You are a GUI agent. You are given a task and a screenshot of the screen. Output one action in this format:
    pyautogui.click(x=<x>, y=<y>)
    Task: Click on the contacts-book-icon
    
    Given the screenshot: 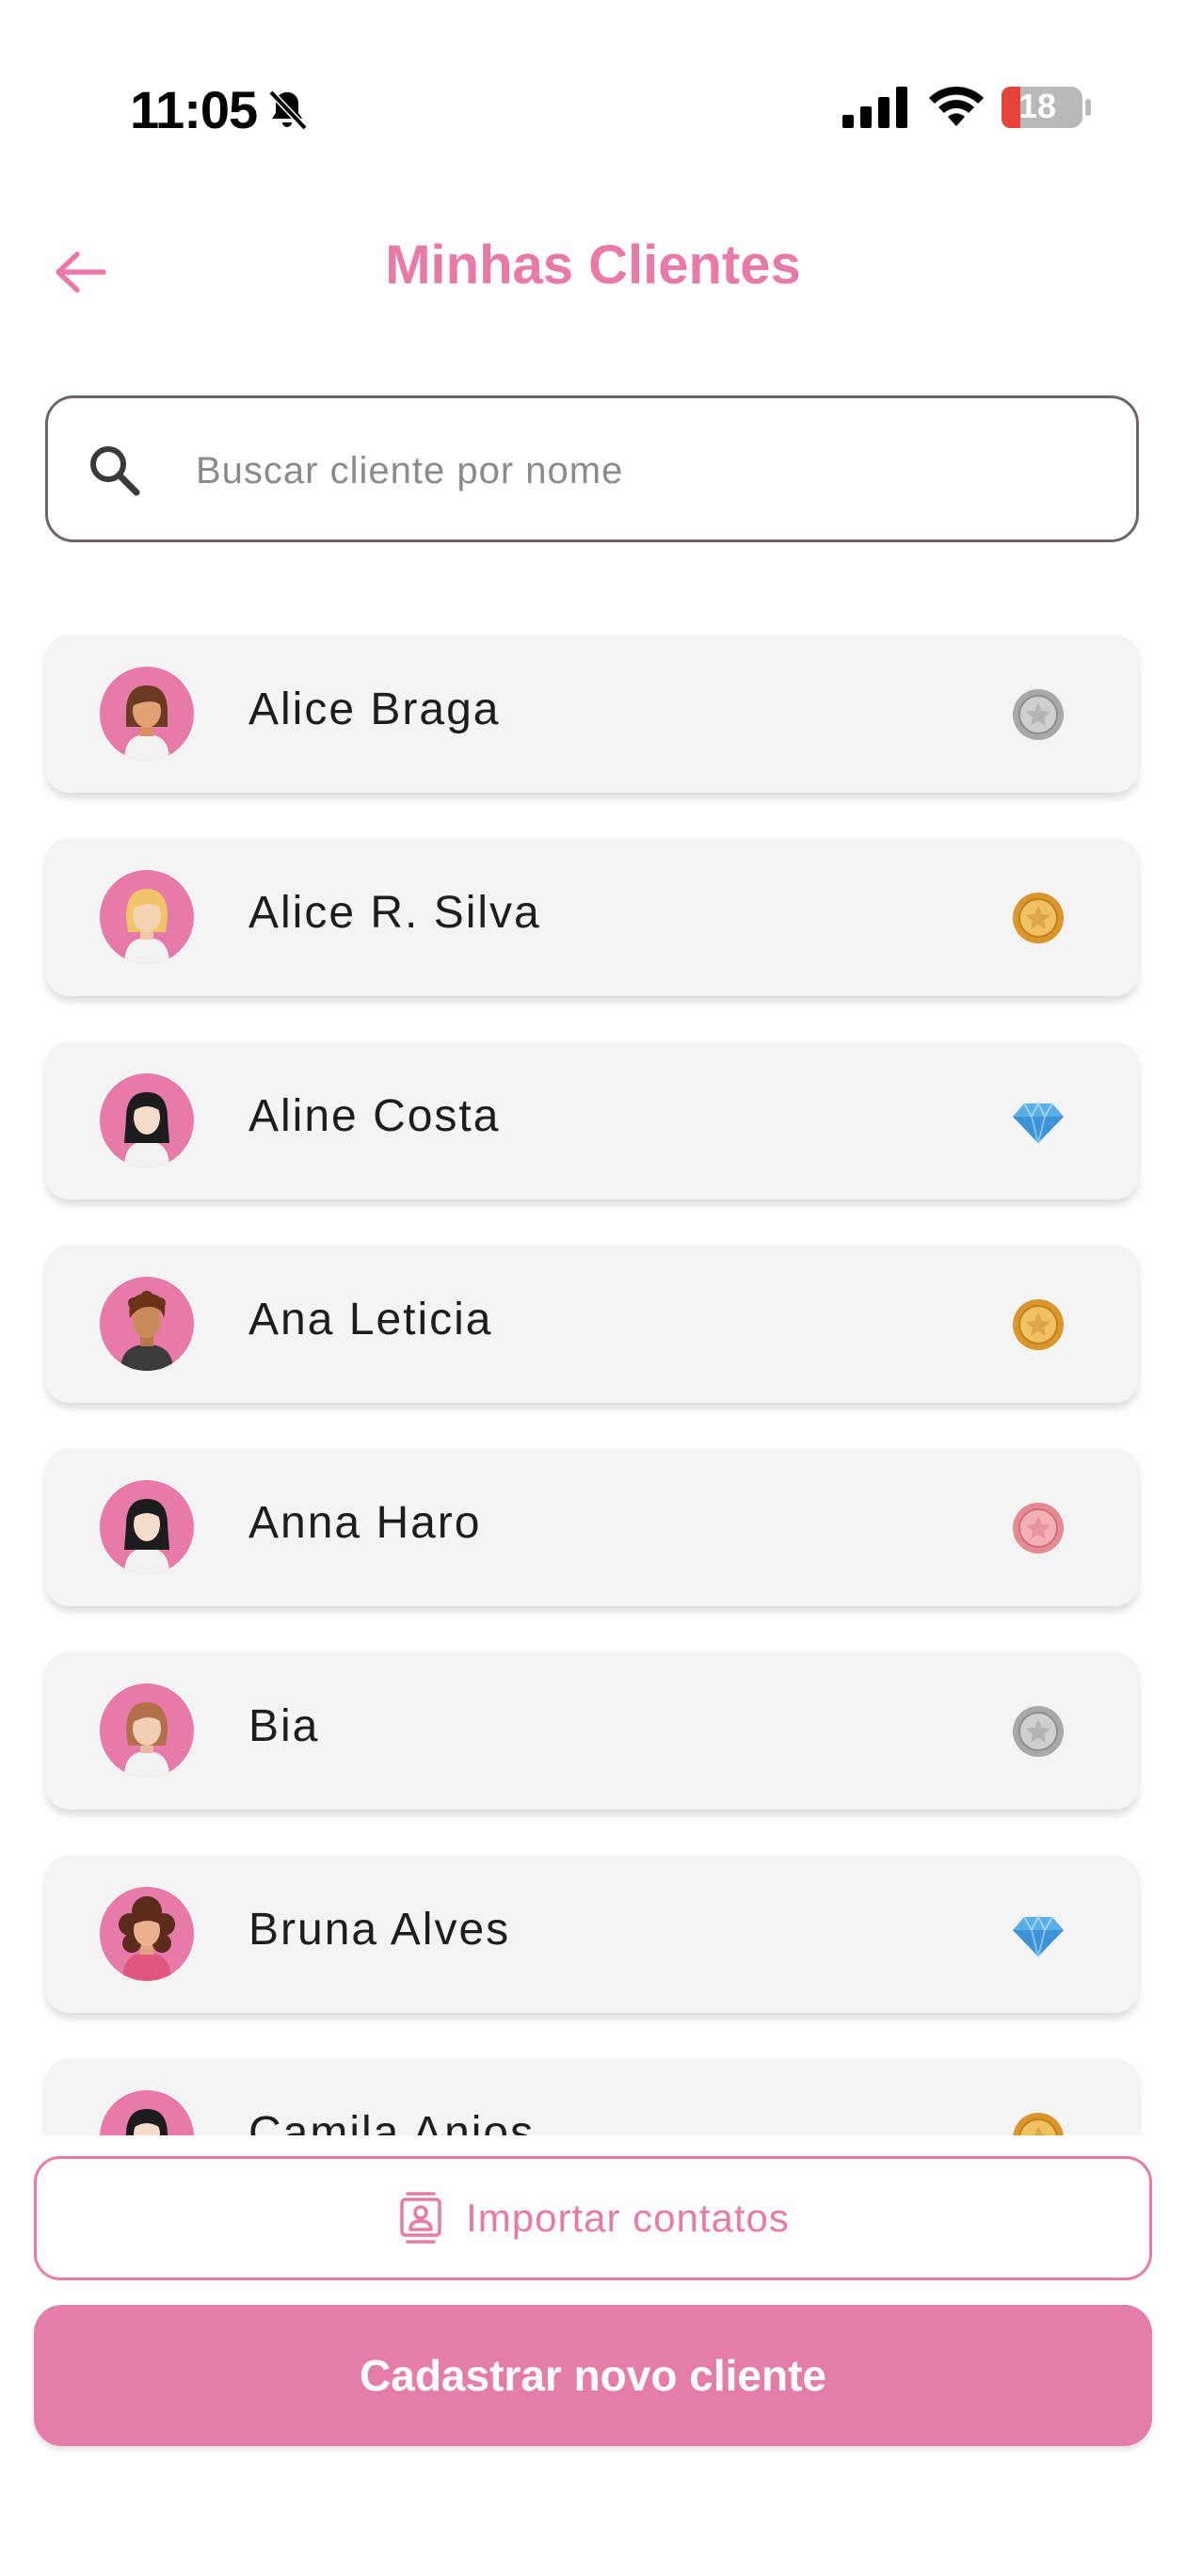 What is the action you would take?
    pyautogui.click(x=420, y=2218)
    